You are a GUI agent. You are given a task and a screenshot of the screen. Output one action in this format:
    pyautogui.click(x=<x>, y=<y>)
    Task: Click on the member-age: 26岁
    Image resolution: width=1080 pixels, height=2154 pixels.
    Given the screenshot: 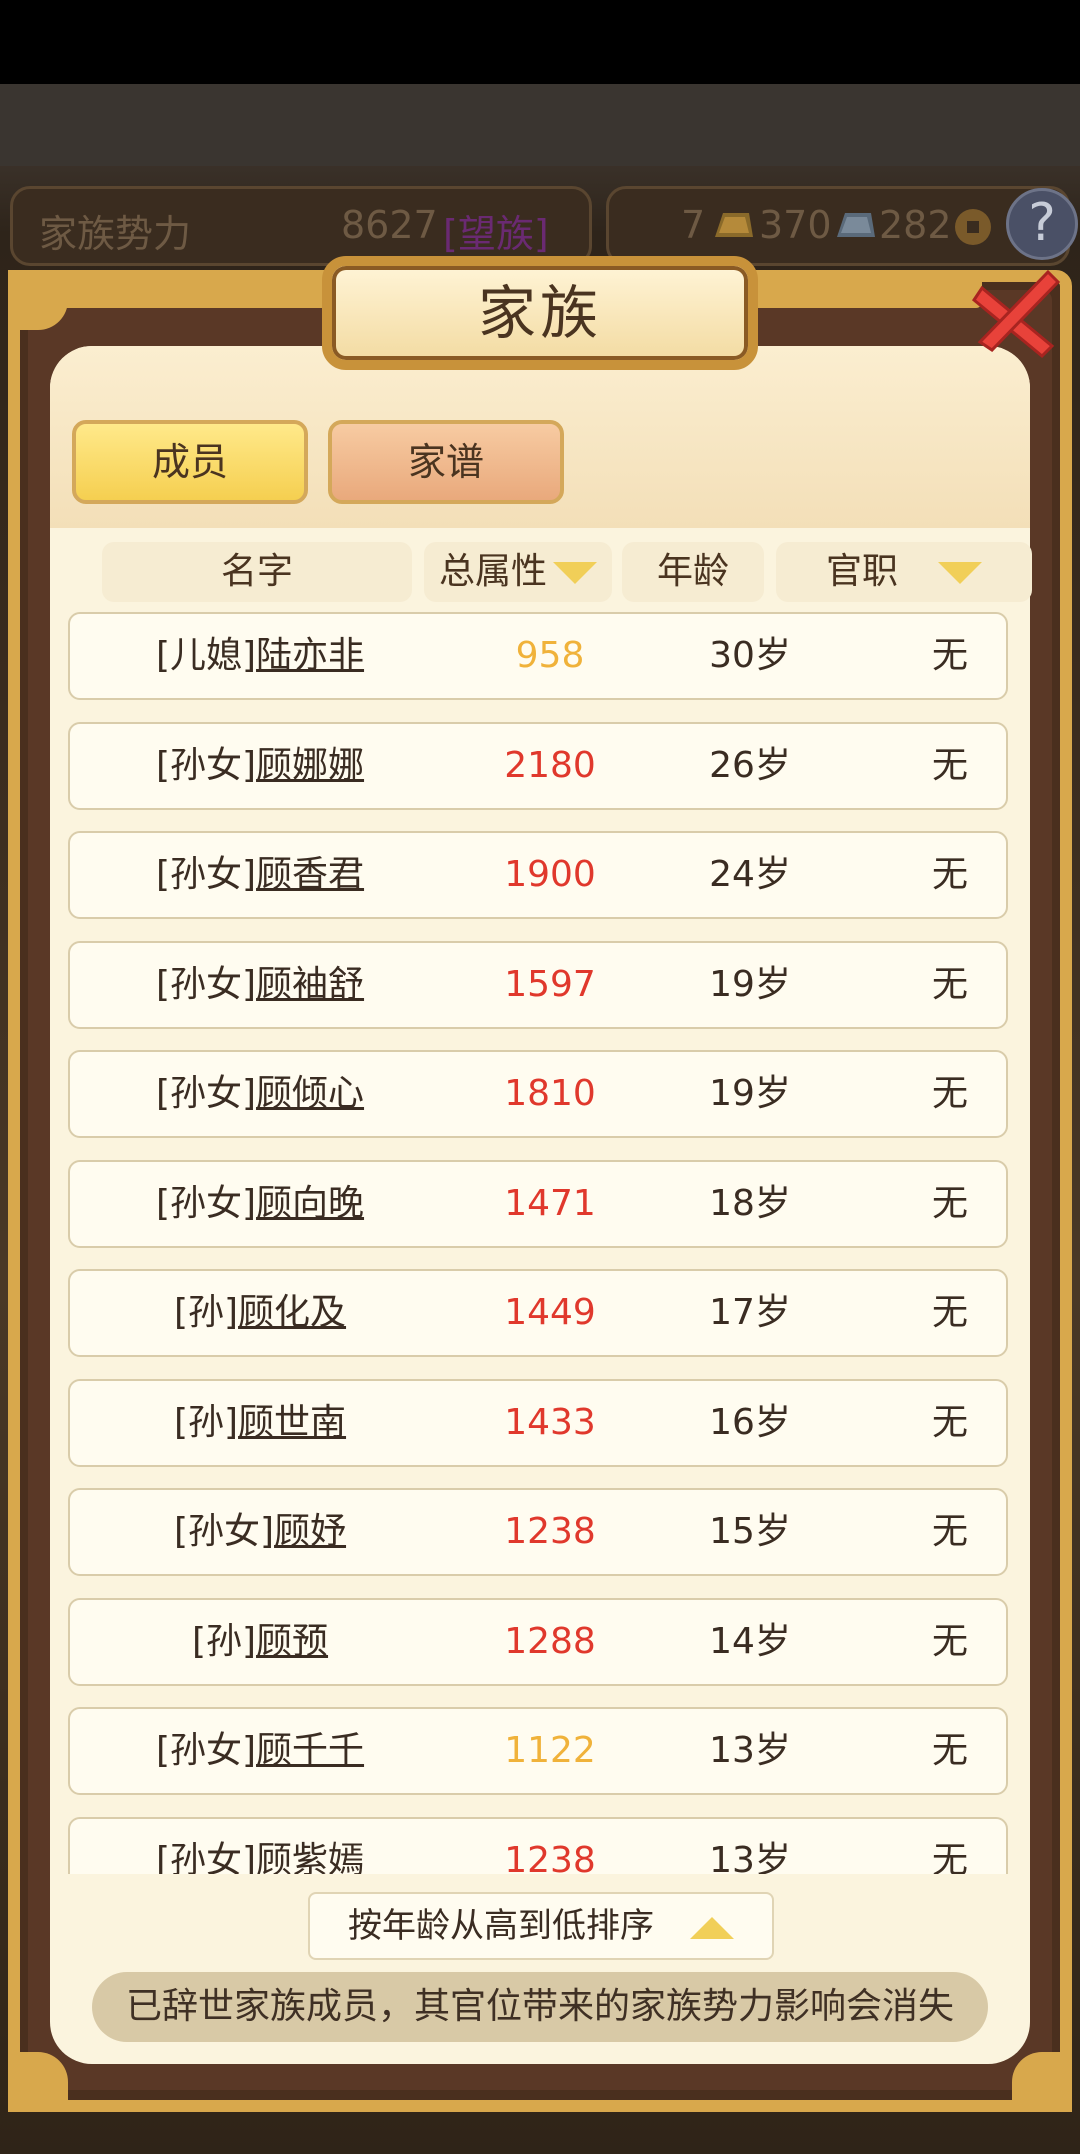 What is the action you would take?
    pyautogui.click(x=750, y=765)
    